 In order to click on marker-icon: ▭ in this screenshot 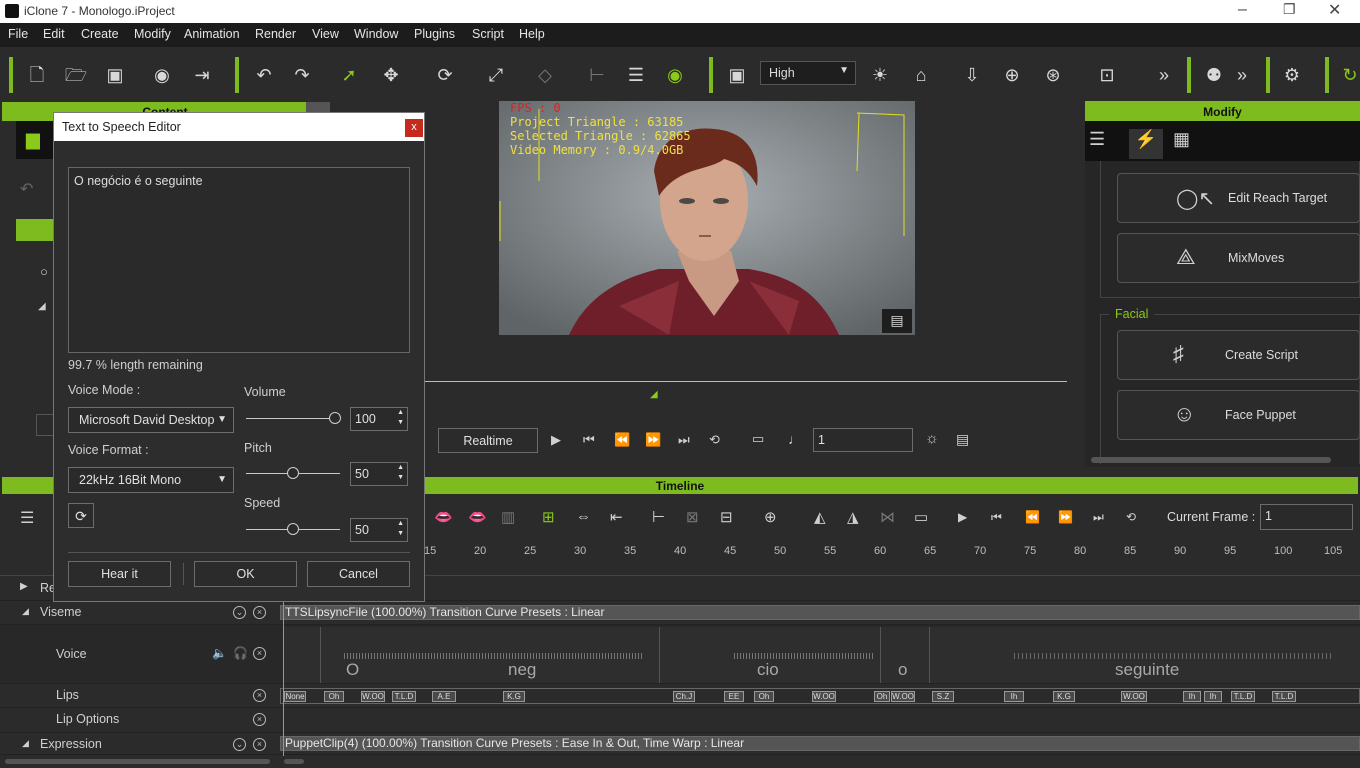, I will do `click(758, 439)`.